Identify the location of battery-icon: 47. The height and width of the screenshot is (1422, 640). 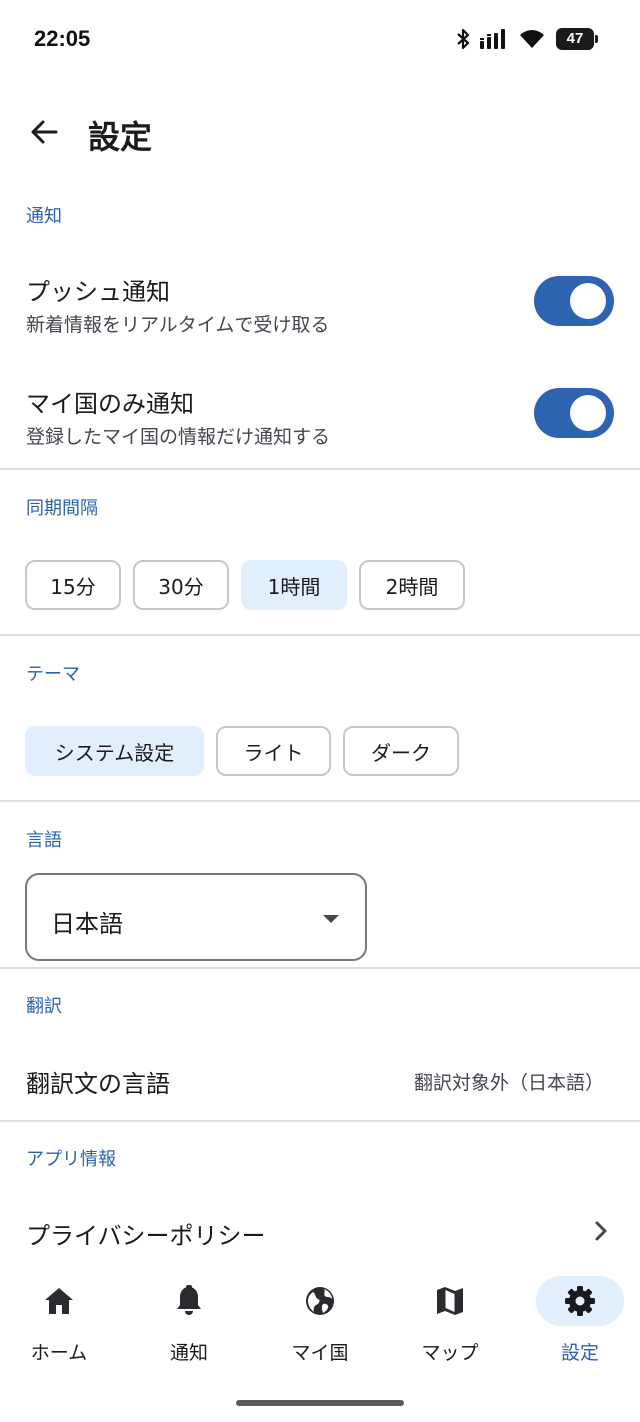
(577, 39).